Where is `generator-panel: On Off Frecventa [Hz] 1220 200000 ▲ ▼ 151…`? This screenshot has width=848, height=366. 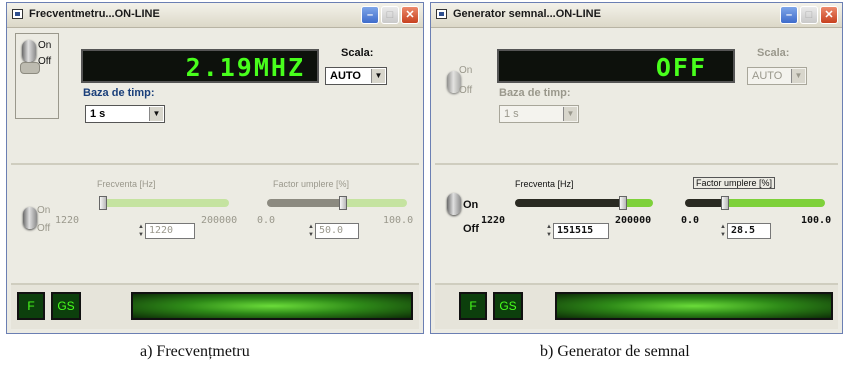
generator-panel: On Off Frecventa [Hz] 1220 200000 ▲ ▼ 151… is located at coordinates (636, 214).